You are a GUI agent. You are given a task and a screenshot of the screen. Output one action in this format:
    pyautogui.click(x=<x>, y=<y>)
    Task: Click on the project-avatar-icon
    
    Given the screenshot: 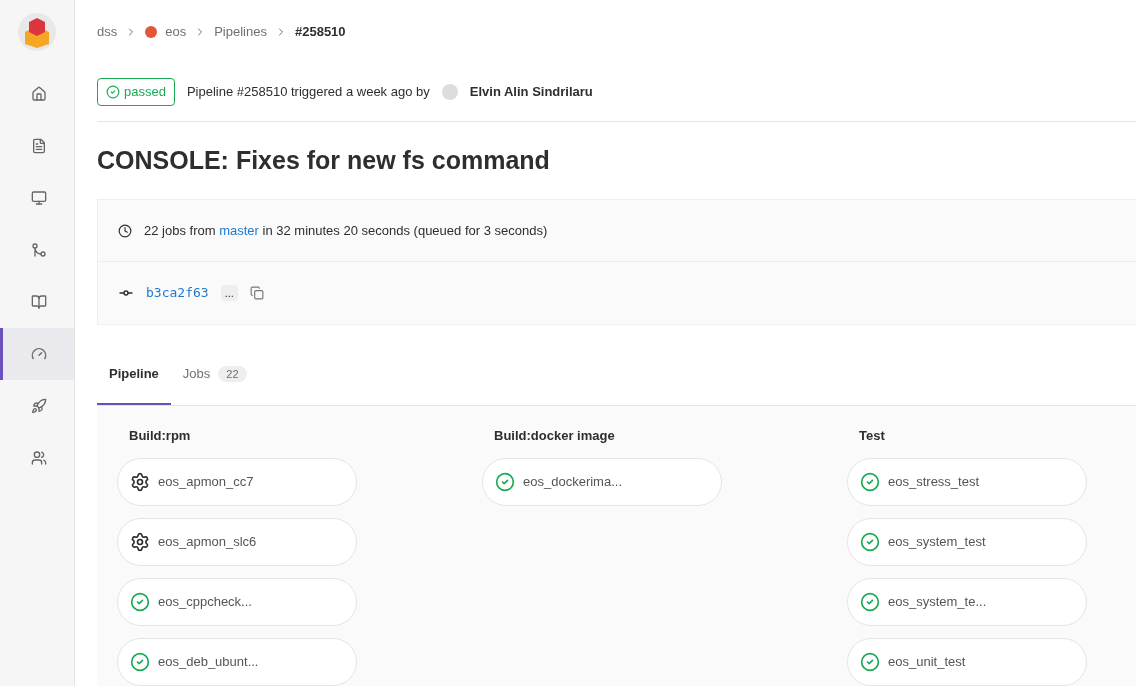 What is the action you would take?
    pyautogui.click(x=151, y=31)
    